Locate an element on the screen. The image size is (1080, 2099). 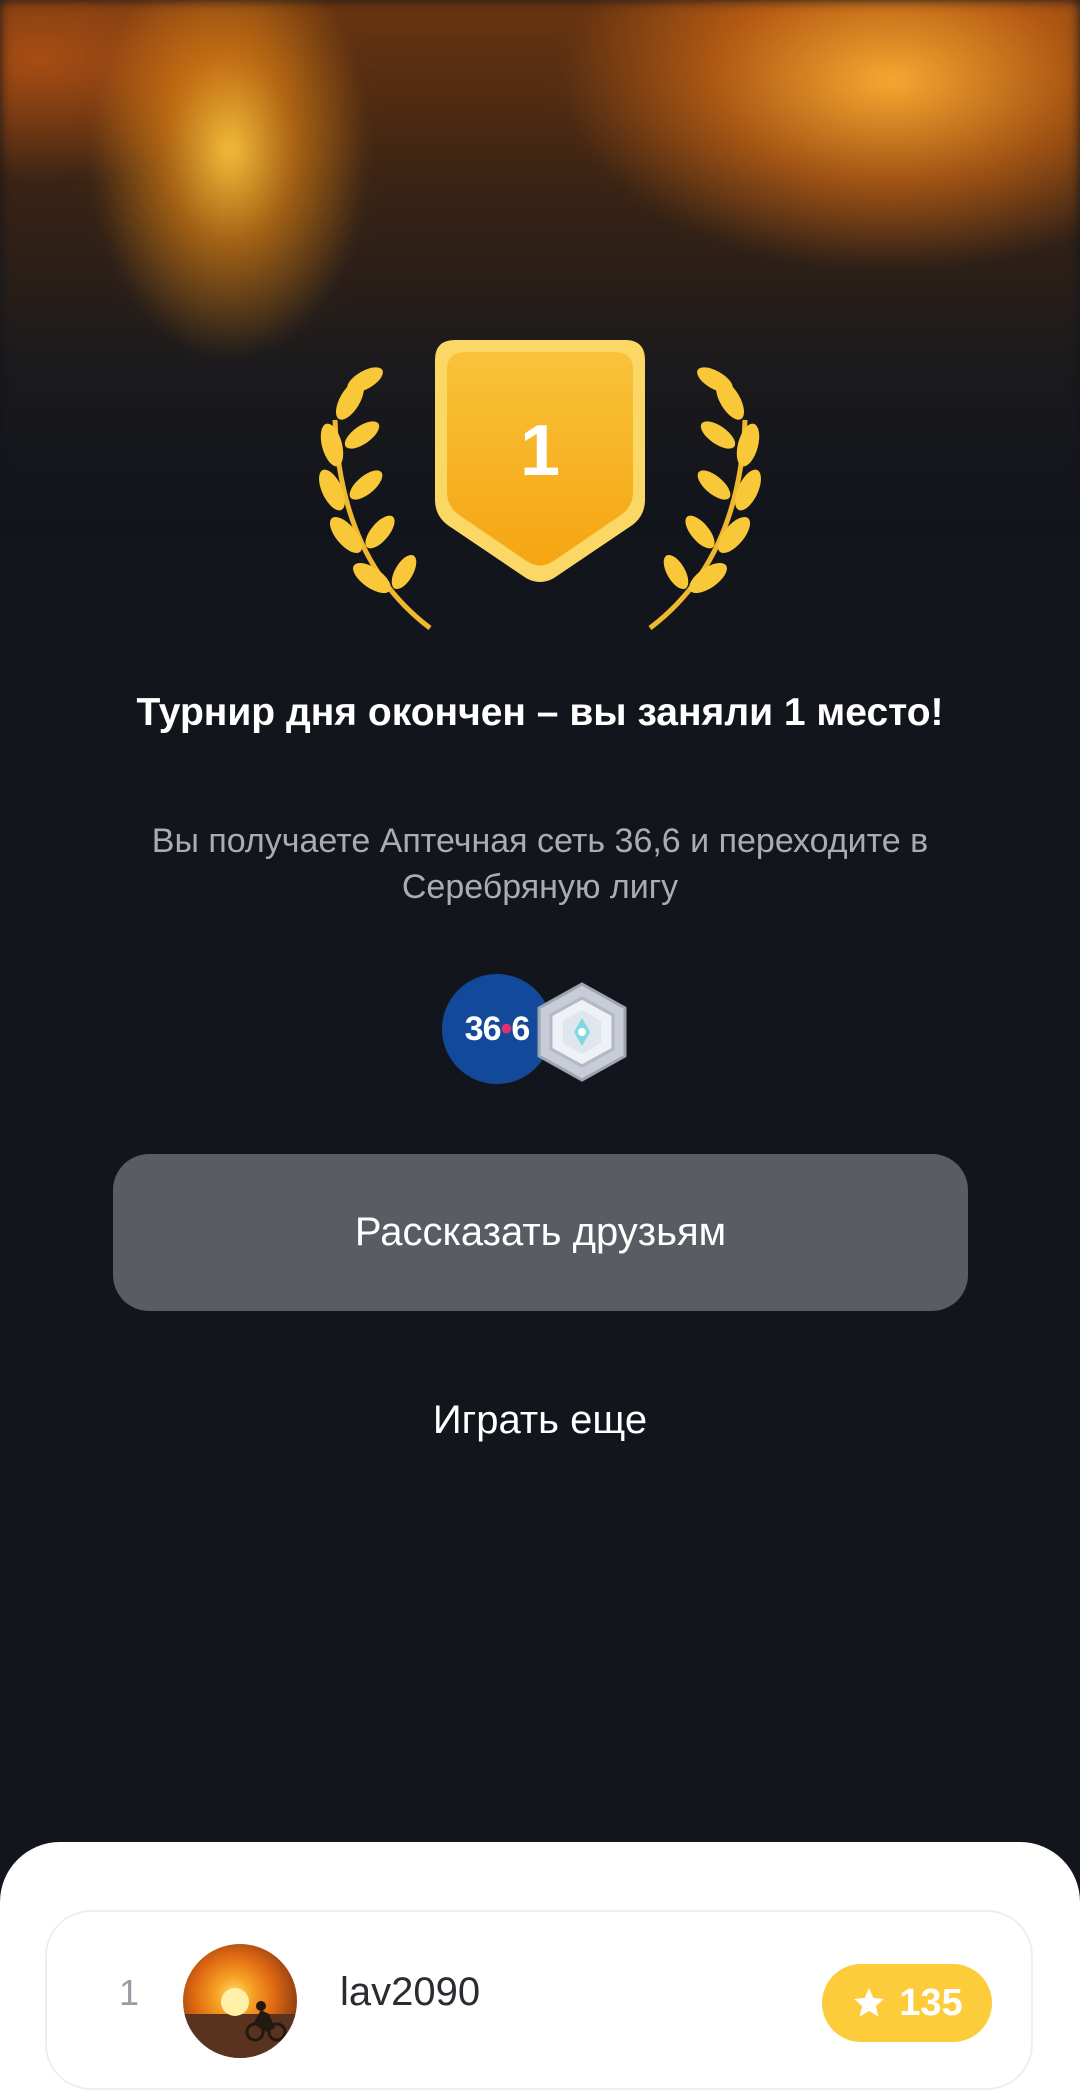
first-place-trophy-icon: 1 is located at coordinates (540, 485).